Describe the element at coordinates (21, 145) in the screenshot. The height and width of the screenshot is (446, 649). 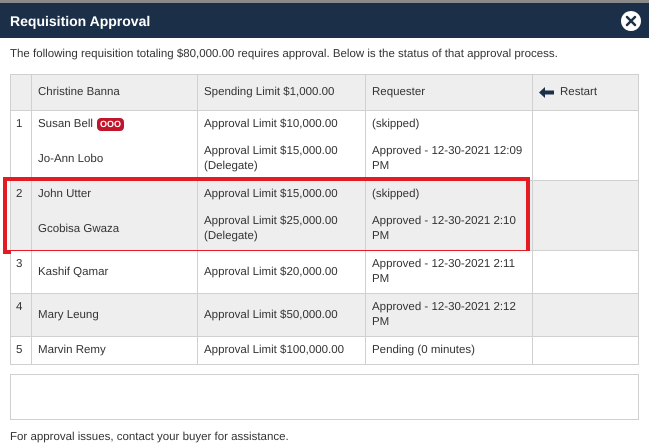
I see `step-number: 1` at that location.